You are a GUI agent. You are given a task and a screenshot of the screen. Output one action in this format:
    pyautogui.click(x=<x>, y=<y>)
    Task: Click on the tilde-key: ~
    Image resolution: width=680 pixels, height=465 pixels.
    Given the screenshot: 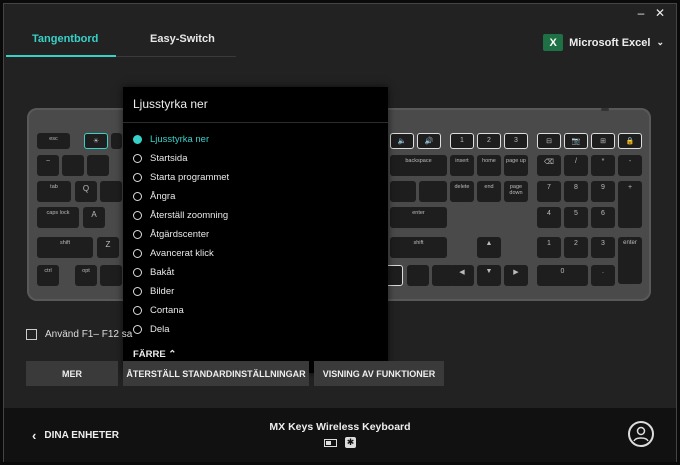 What is the action you would take?
    pyautogui.click(x=48, y=165)
    